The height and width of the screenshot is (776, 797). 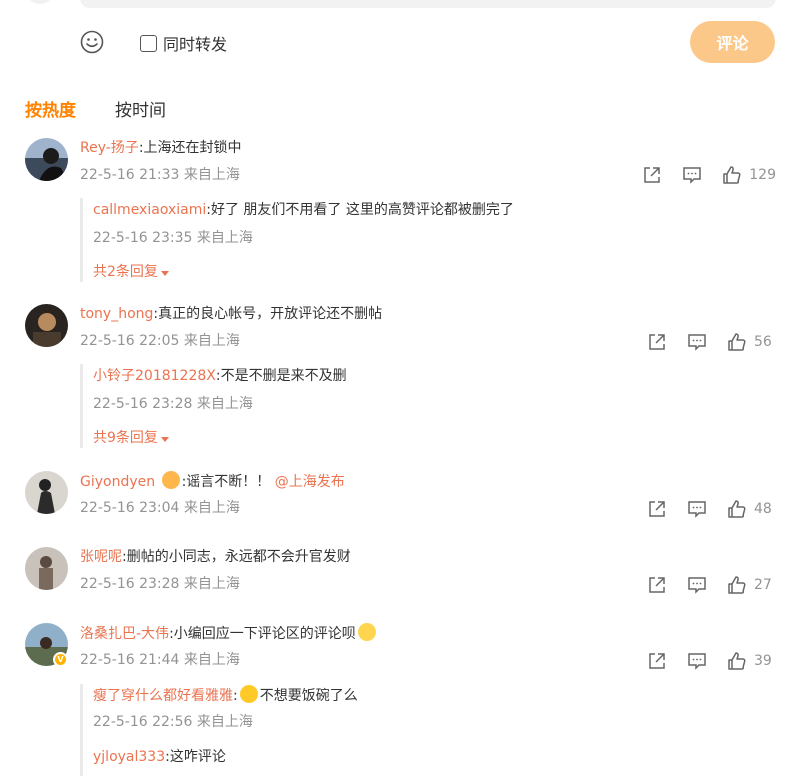 I want to click on comment-body: :删帖的小同志，永远都不会升官发财, so click(x=236, y=557).